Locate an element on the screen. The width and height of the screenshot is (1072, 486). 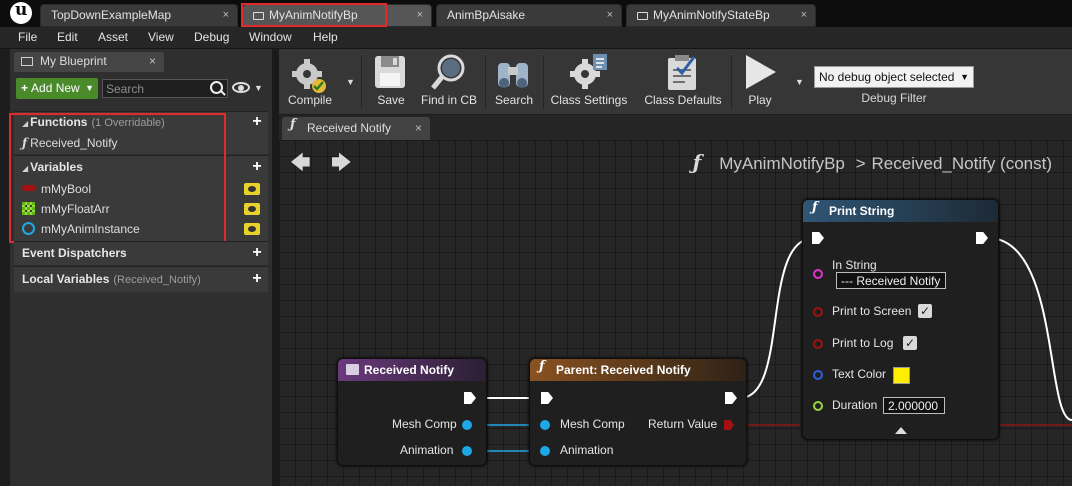
animation-in-pin is located at coordinates (545, 451).